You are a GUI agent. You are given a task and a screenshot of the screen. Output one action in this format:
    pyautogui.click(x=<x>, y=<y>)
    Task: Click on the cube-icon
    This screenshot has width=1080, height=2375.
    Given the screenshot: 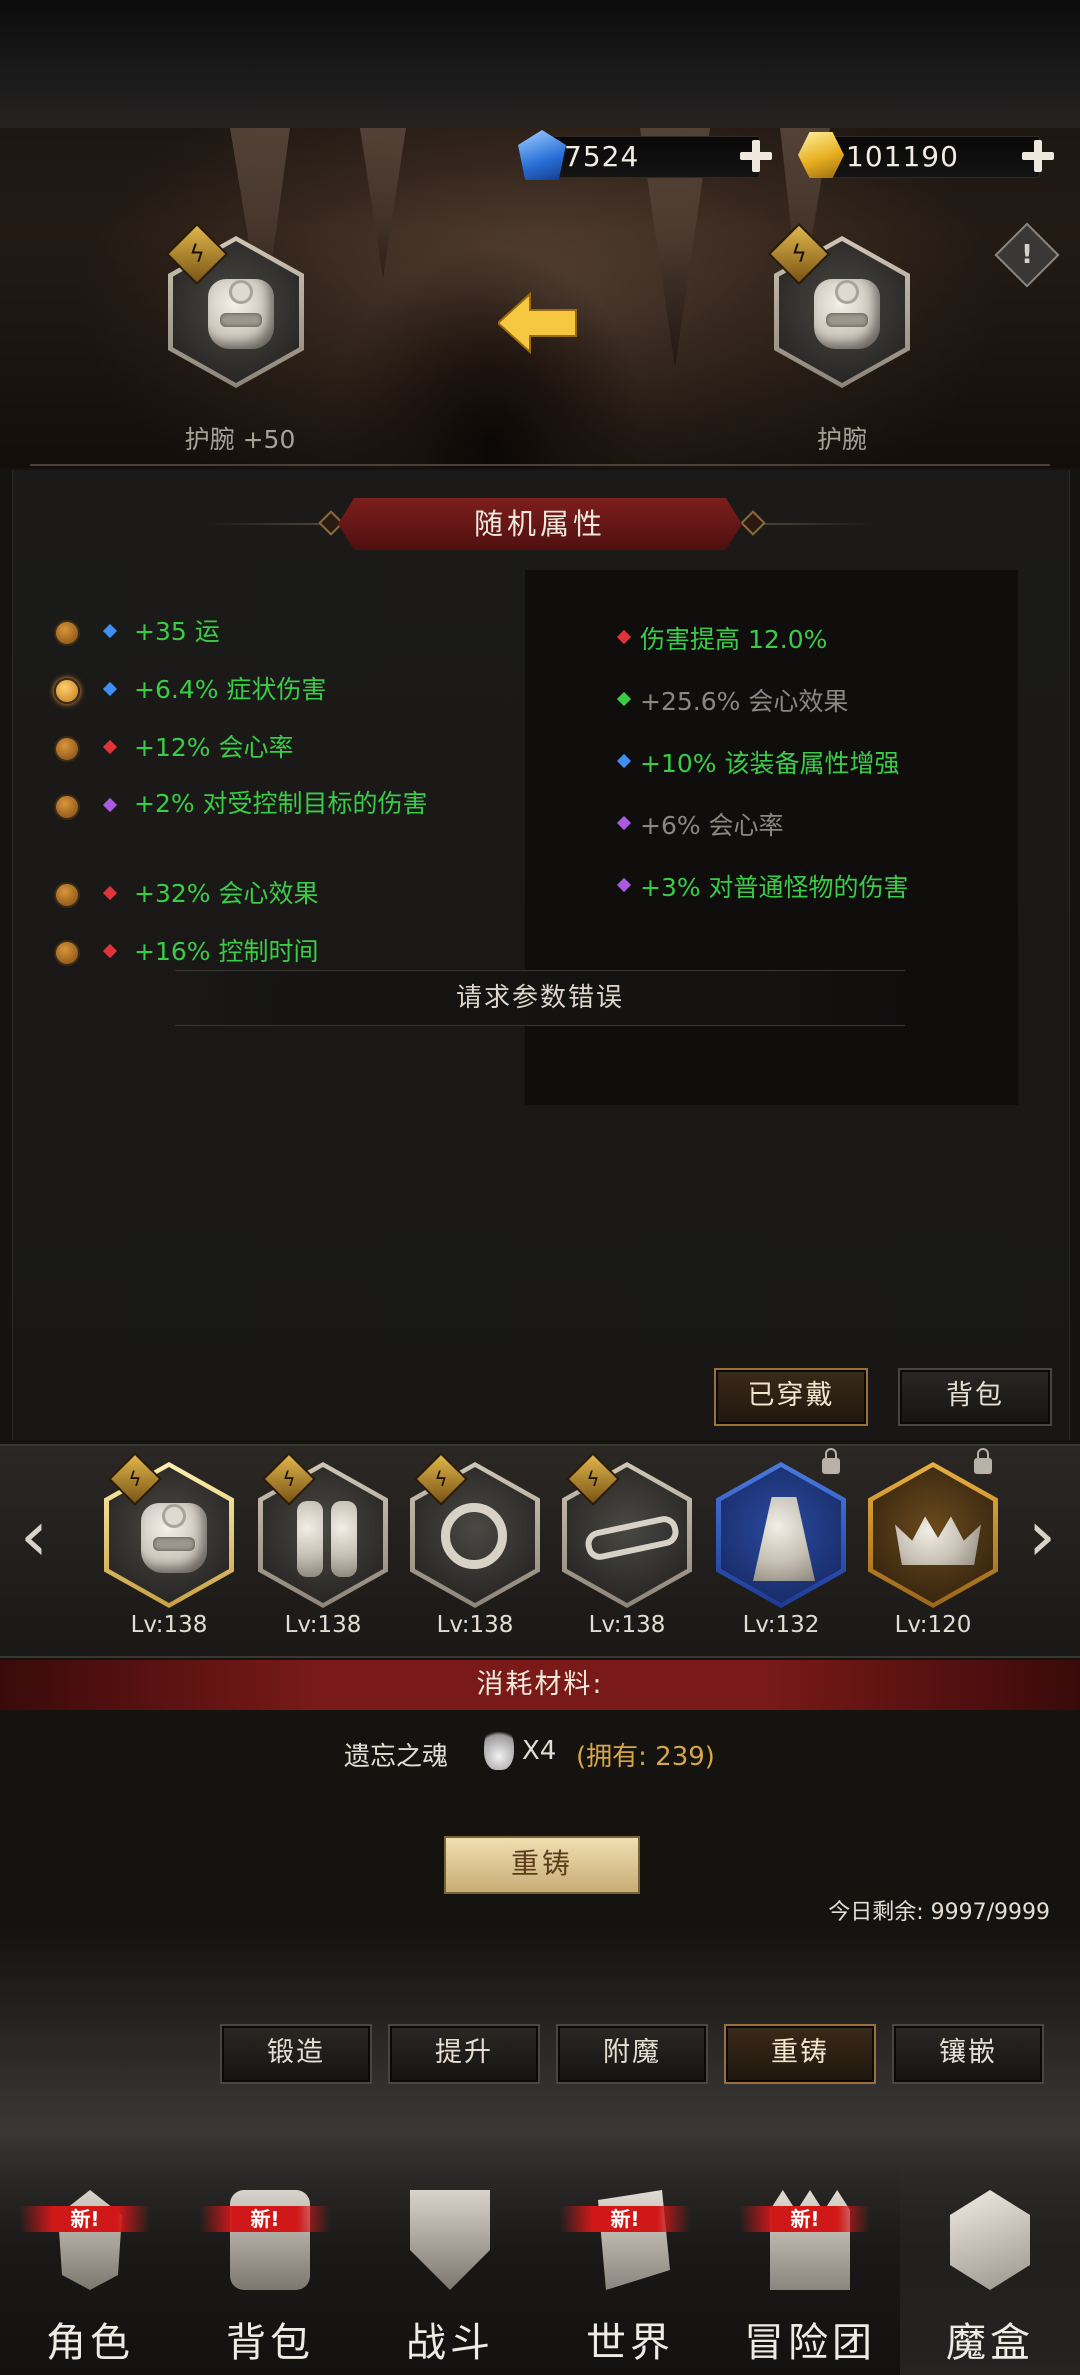 What is the action you would take?
    pyautogui.click(x=990, y=2240)
    